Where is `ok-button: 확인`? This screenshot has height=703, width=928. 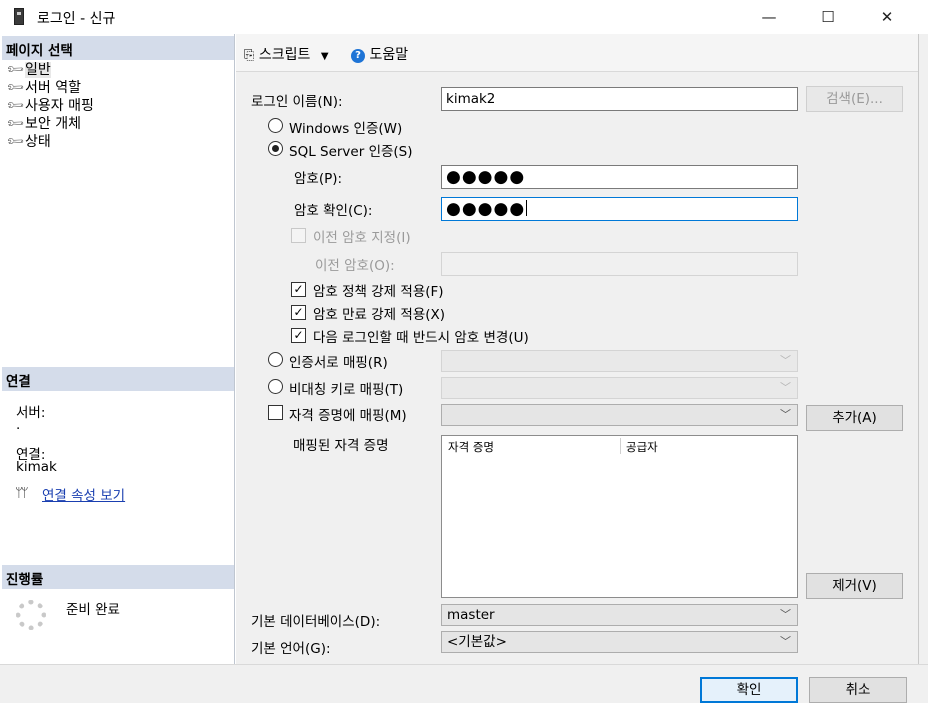
ok-button: 확인 is located at coordinates (749, 690).